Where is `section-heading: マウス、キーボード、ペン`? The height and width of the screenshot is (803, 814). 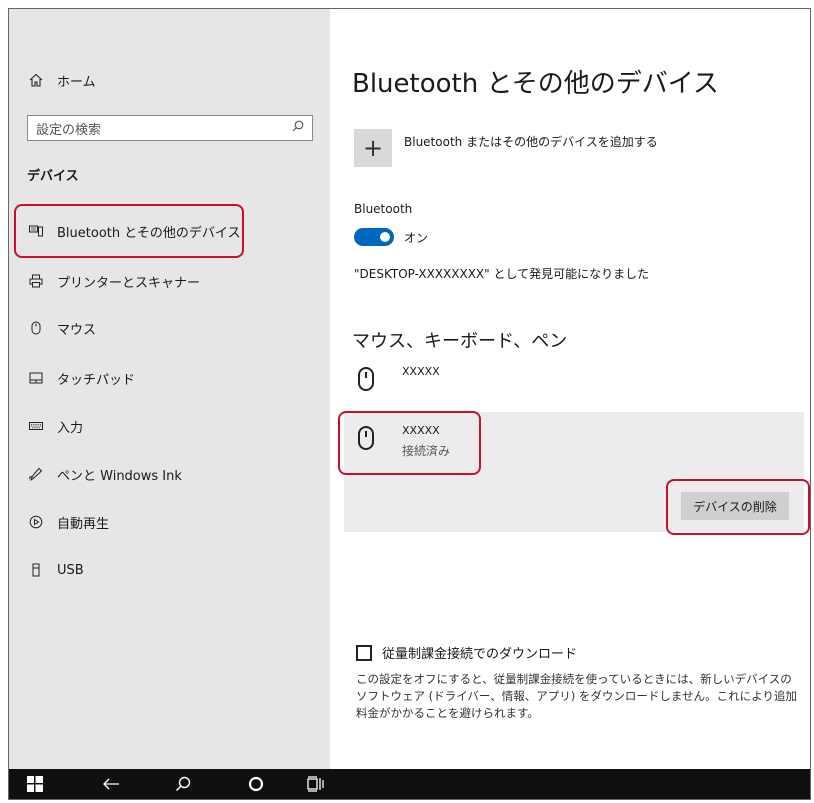
section-heading: マウス、キーボード、ペン is located at coordinates (460, 341).